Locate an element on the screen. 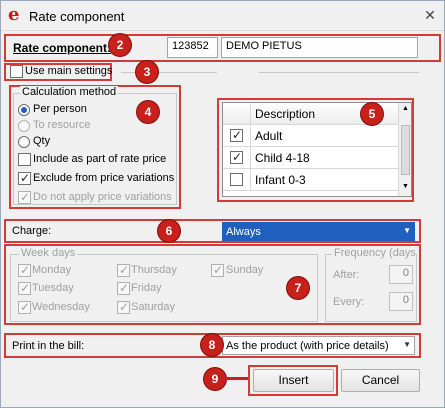 This screenshot has width=445, height=408. qty-radio is located at coordinates (24, 142).